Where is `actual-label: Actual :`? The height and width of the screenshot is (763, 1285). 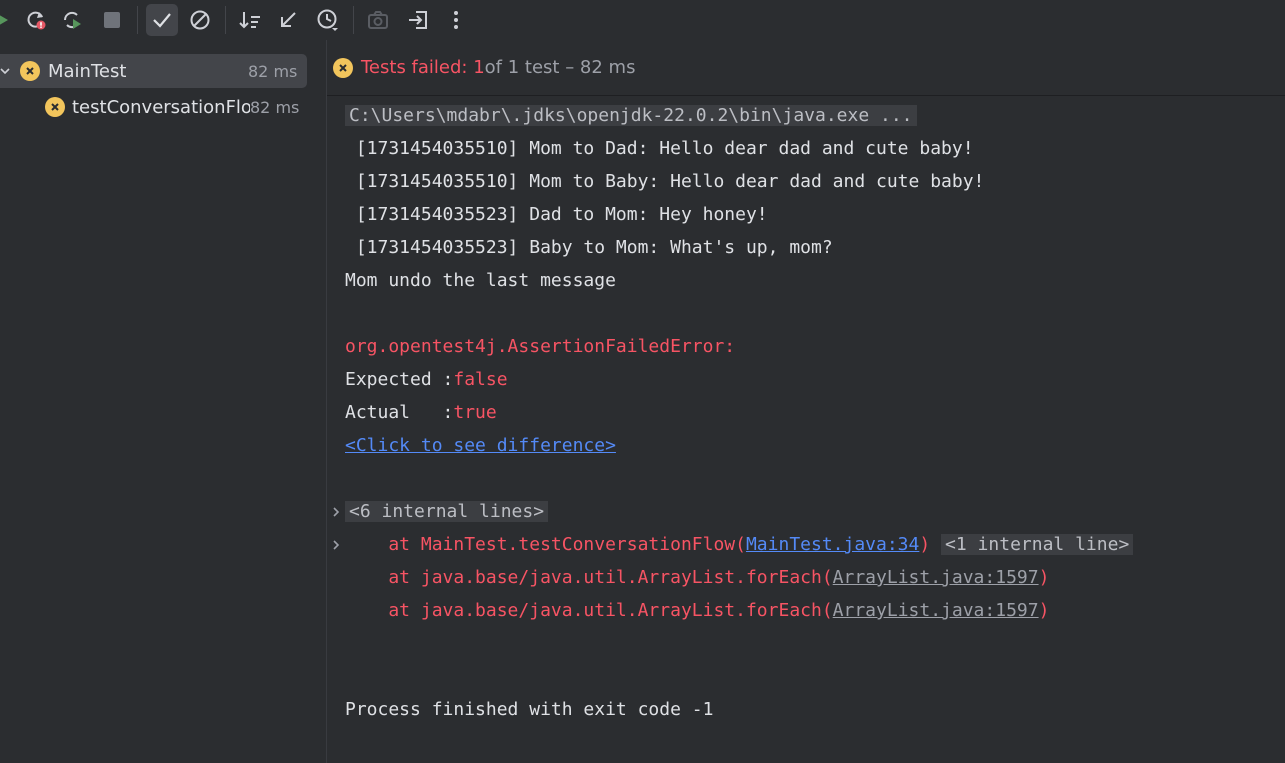 actual-label: Actual : is located at coordinates (399, 412).